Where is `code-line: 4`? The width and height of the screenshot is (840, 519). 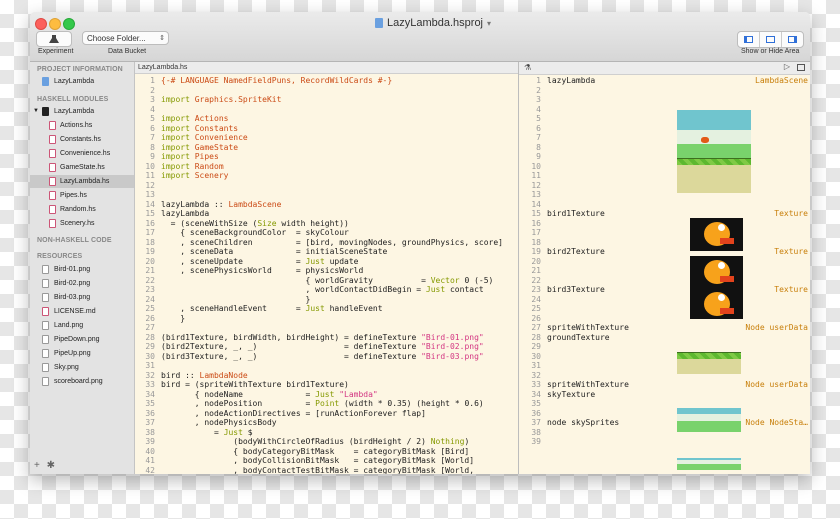
code-line: 4 is located at coordinates (326, 110).